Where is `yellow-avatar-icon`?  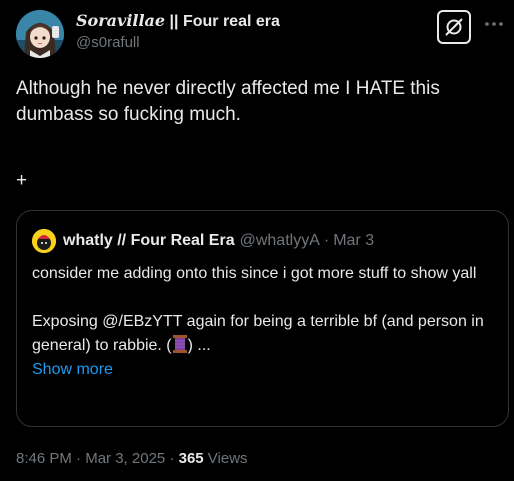 yellow-avatar-icon is located at coordinates (44, 241).